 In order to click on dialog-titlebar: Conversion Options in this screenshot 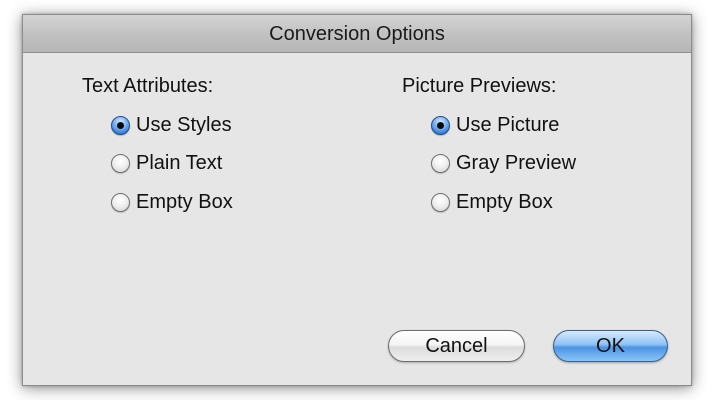, I will do `click(357, 34)`.